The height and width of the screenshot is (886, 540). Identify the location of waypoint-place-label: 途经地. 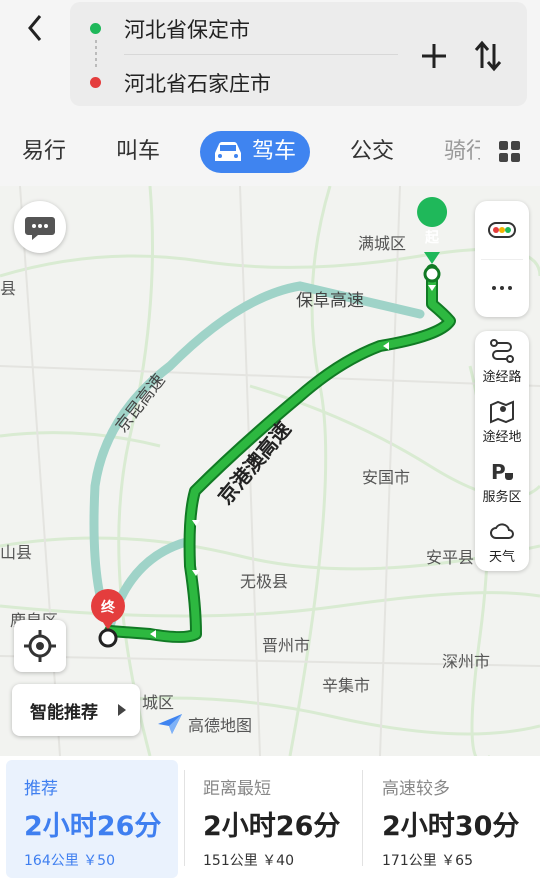
(502, 437).